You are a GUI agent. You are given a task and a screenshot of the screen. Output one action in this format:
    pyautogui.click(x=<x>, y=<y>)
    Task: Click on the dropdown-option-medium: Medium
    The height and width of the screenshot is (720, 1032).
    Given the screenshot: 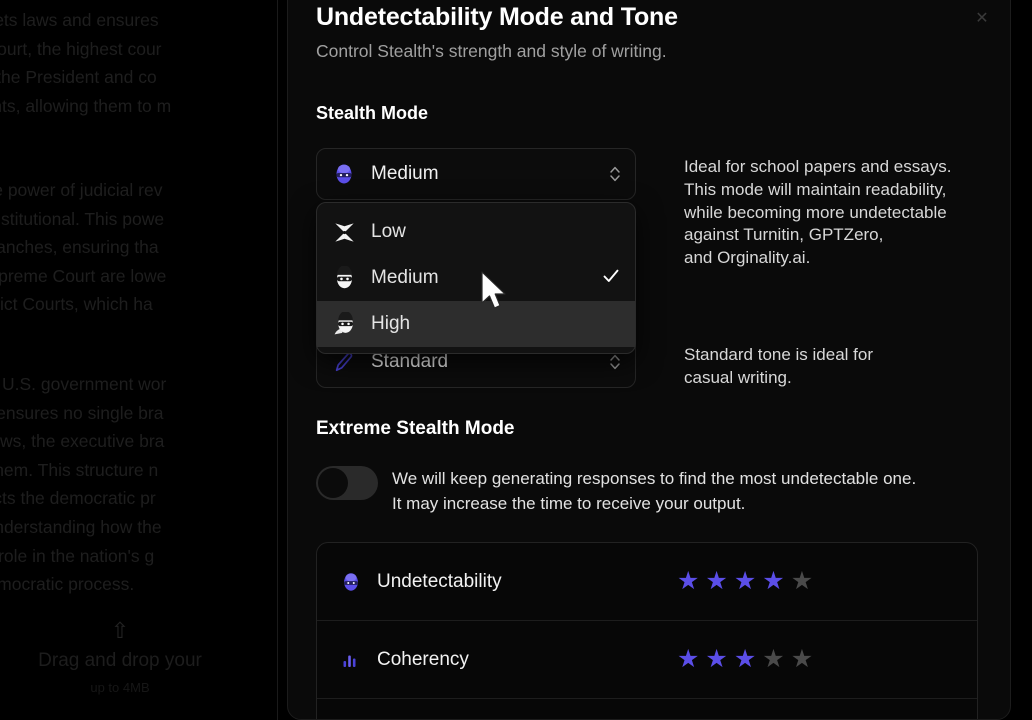 What is the action you would take?
    pyautogui.click(x=476, y=278)
    